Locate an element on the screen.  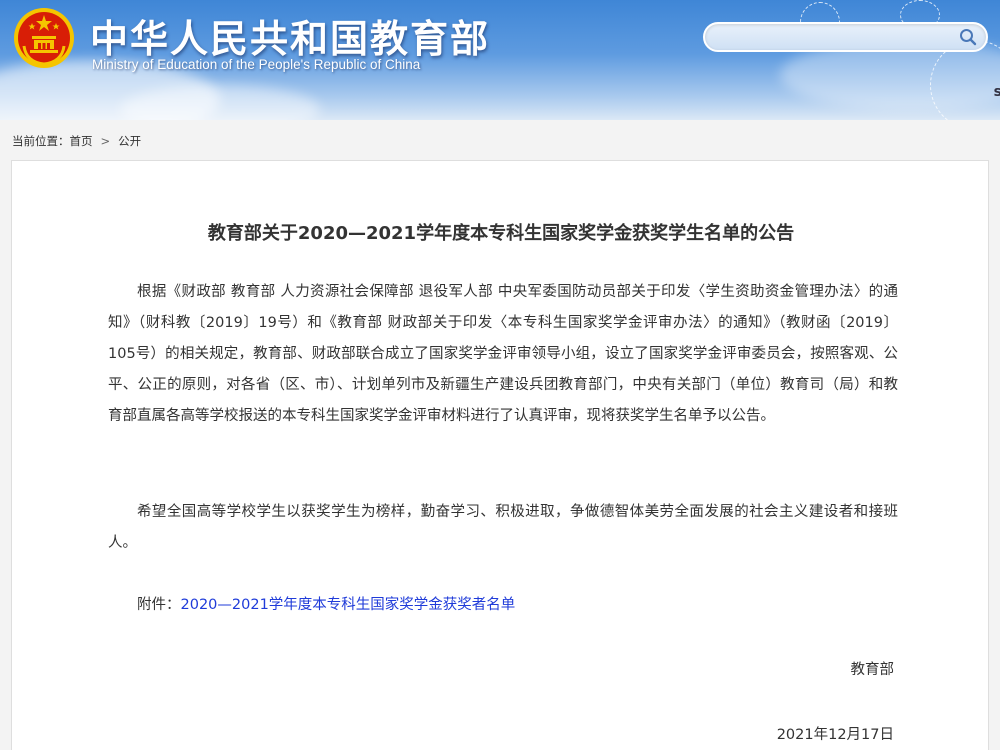
article-title: 教育部关于2020—2021学年度本专科生国家奖学金获奖学生名单的公告 is located at coordinates (501, 233).